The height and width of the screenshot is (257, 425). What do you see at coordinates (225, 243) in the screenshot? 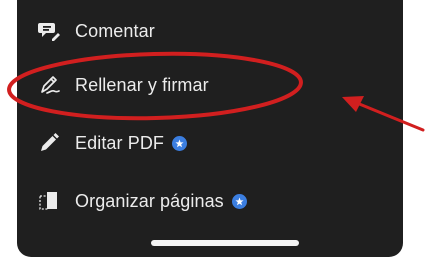
I see `home-indicator-bar` at bounding box center [225, 243].